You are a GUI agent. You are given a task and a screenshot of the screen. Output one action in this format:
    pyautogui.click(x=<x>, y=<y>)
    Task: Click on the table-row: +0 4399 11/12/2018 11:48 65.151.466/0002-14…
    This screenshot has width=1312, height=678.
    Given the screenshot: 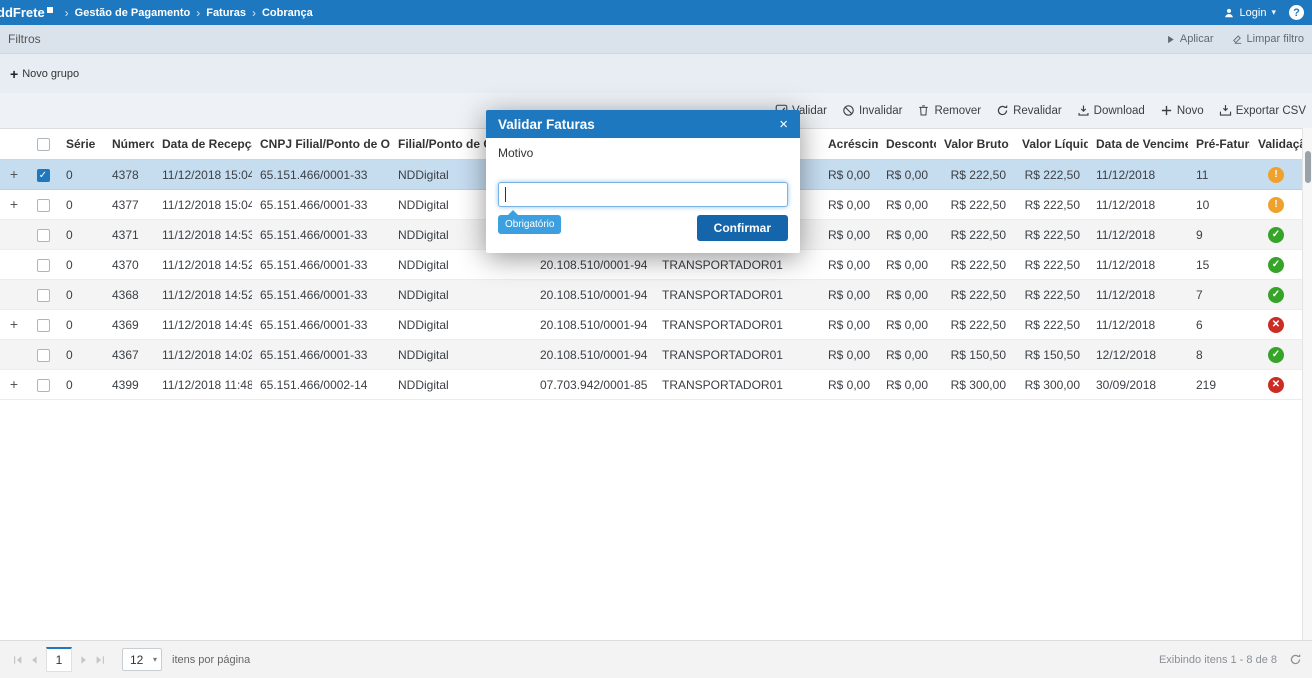 What is the action you would take?
    pyautogui.click(x=651, y=384)
    